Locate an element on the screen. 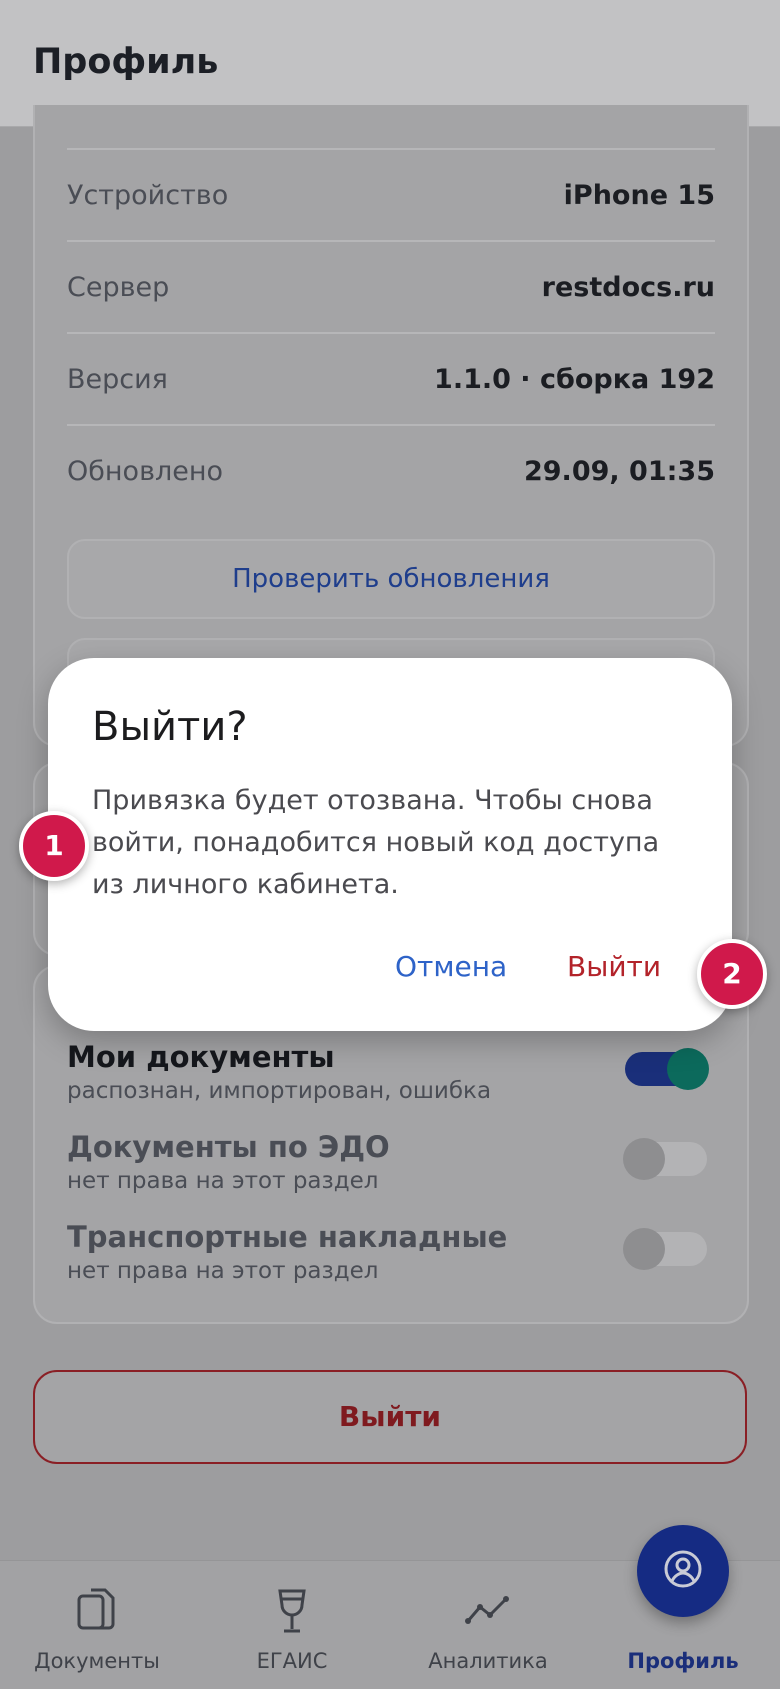 This screenshot has width=780, height=1689. profile-icon is located at coordinates (683, 1571).